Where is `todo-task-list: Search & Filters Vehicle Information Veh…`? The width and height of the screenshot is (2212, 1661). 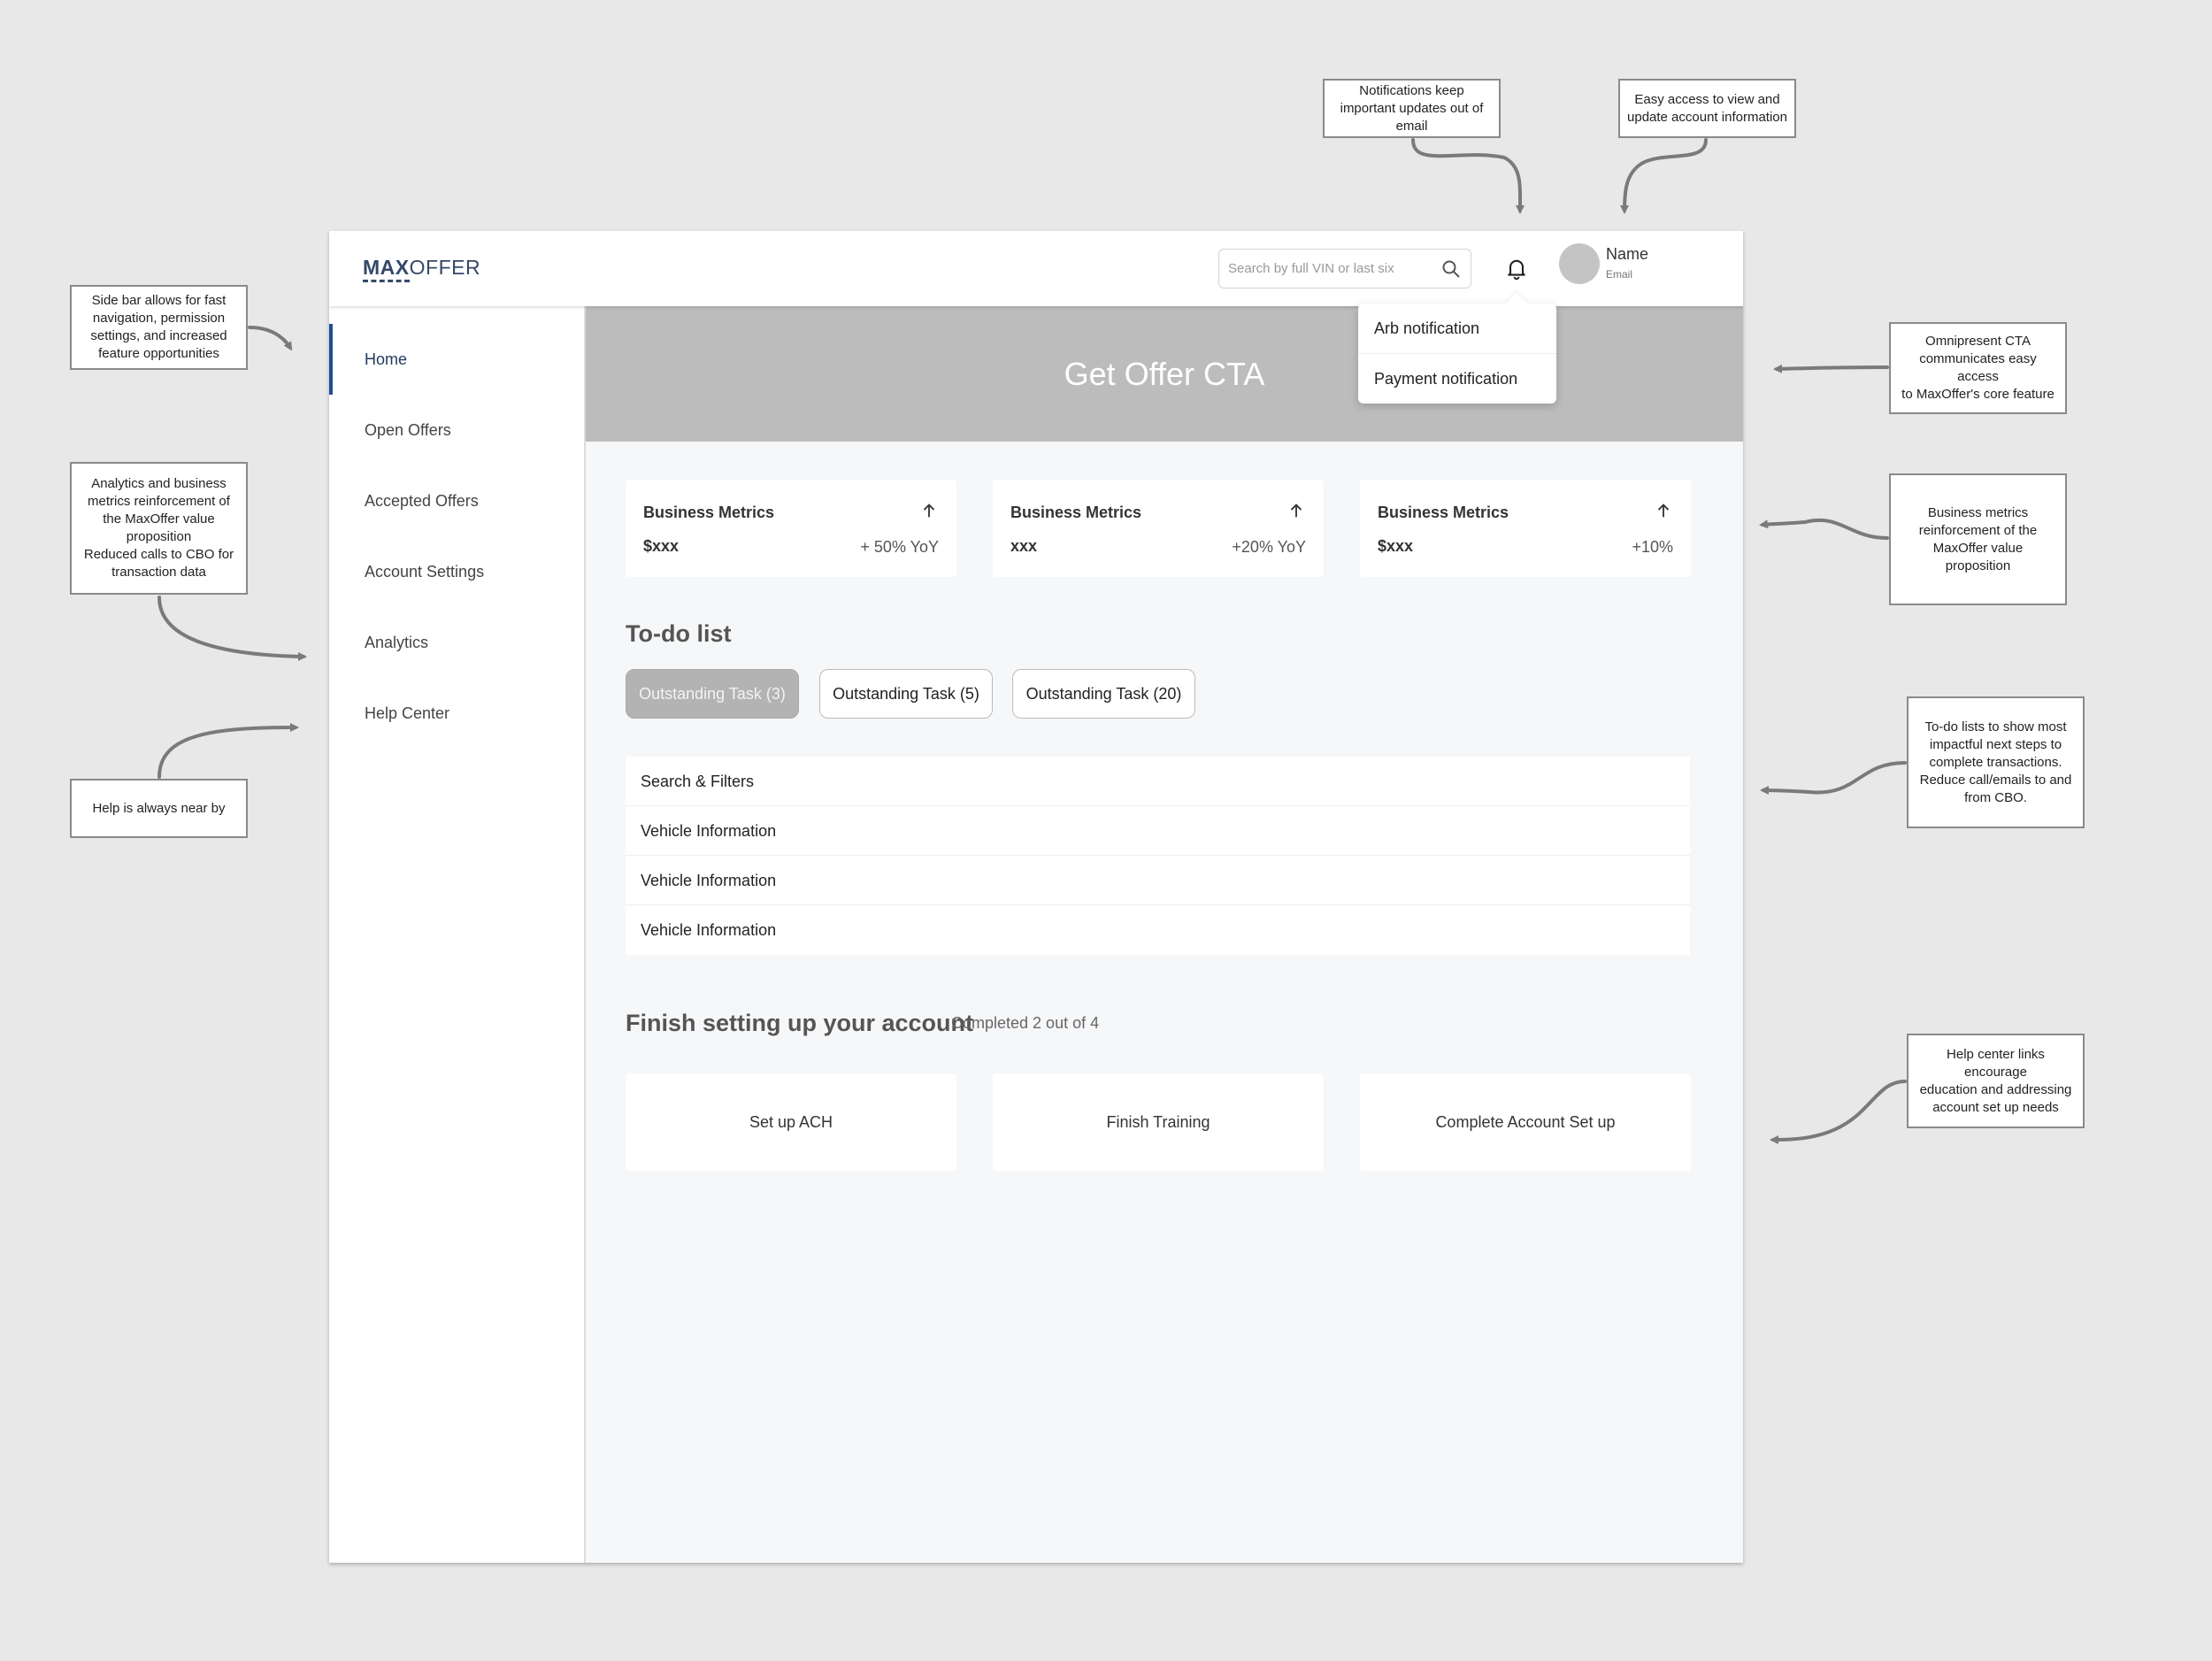
todo-task-list: Search & Filters Vehicle Information Veh… is located at coordinates (1158, 856).